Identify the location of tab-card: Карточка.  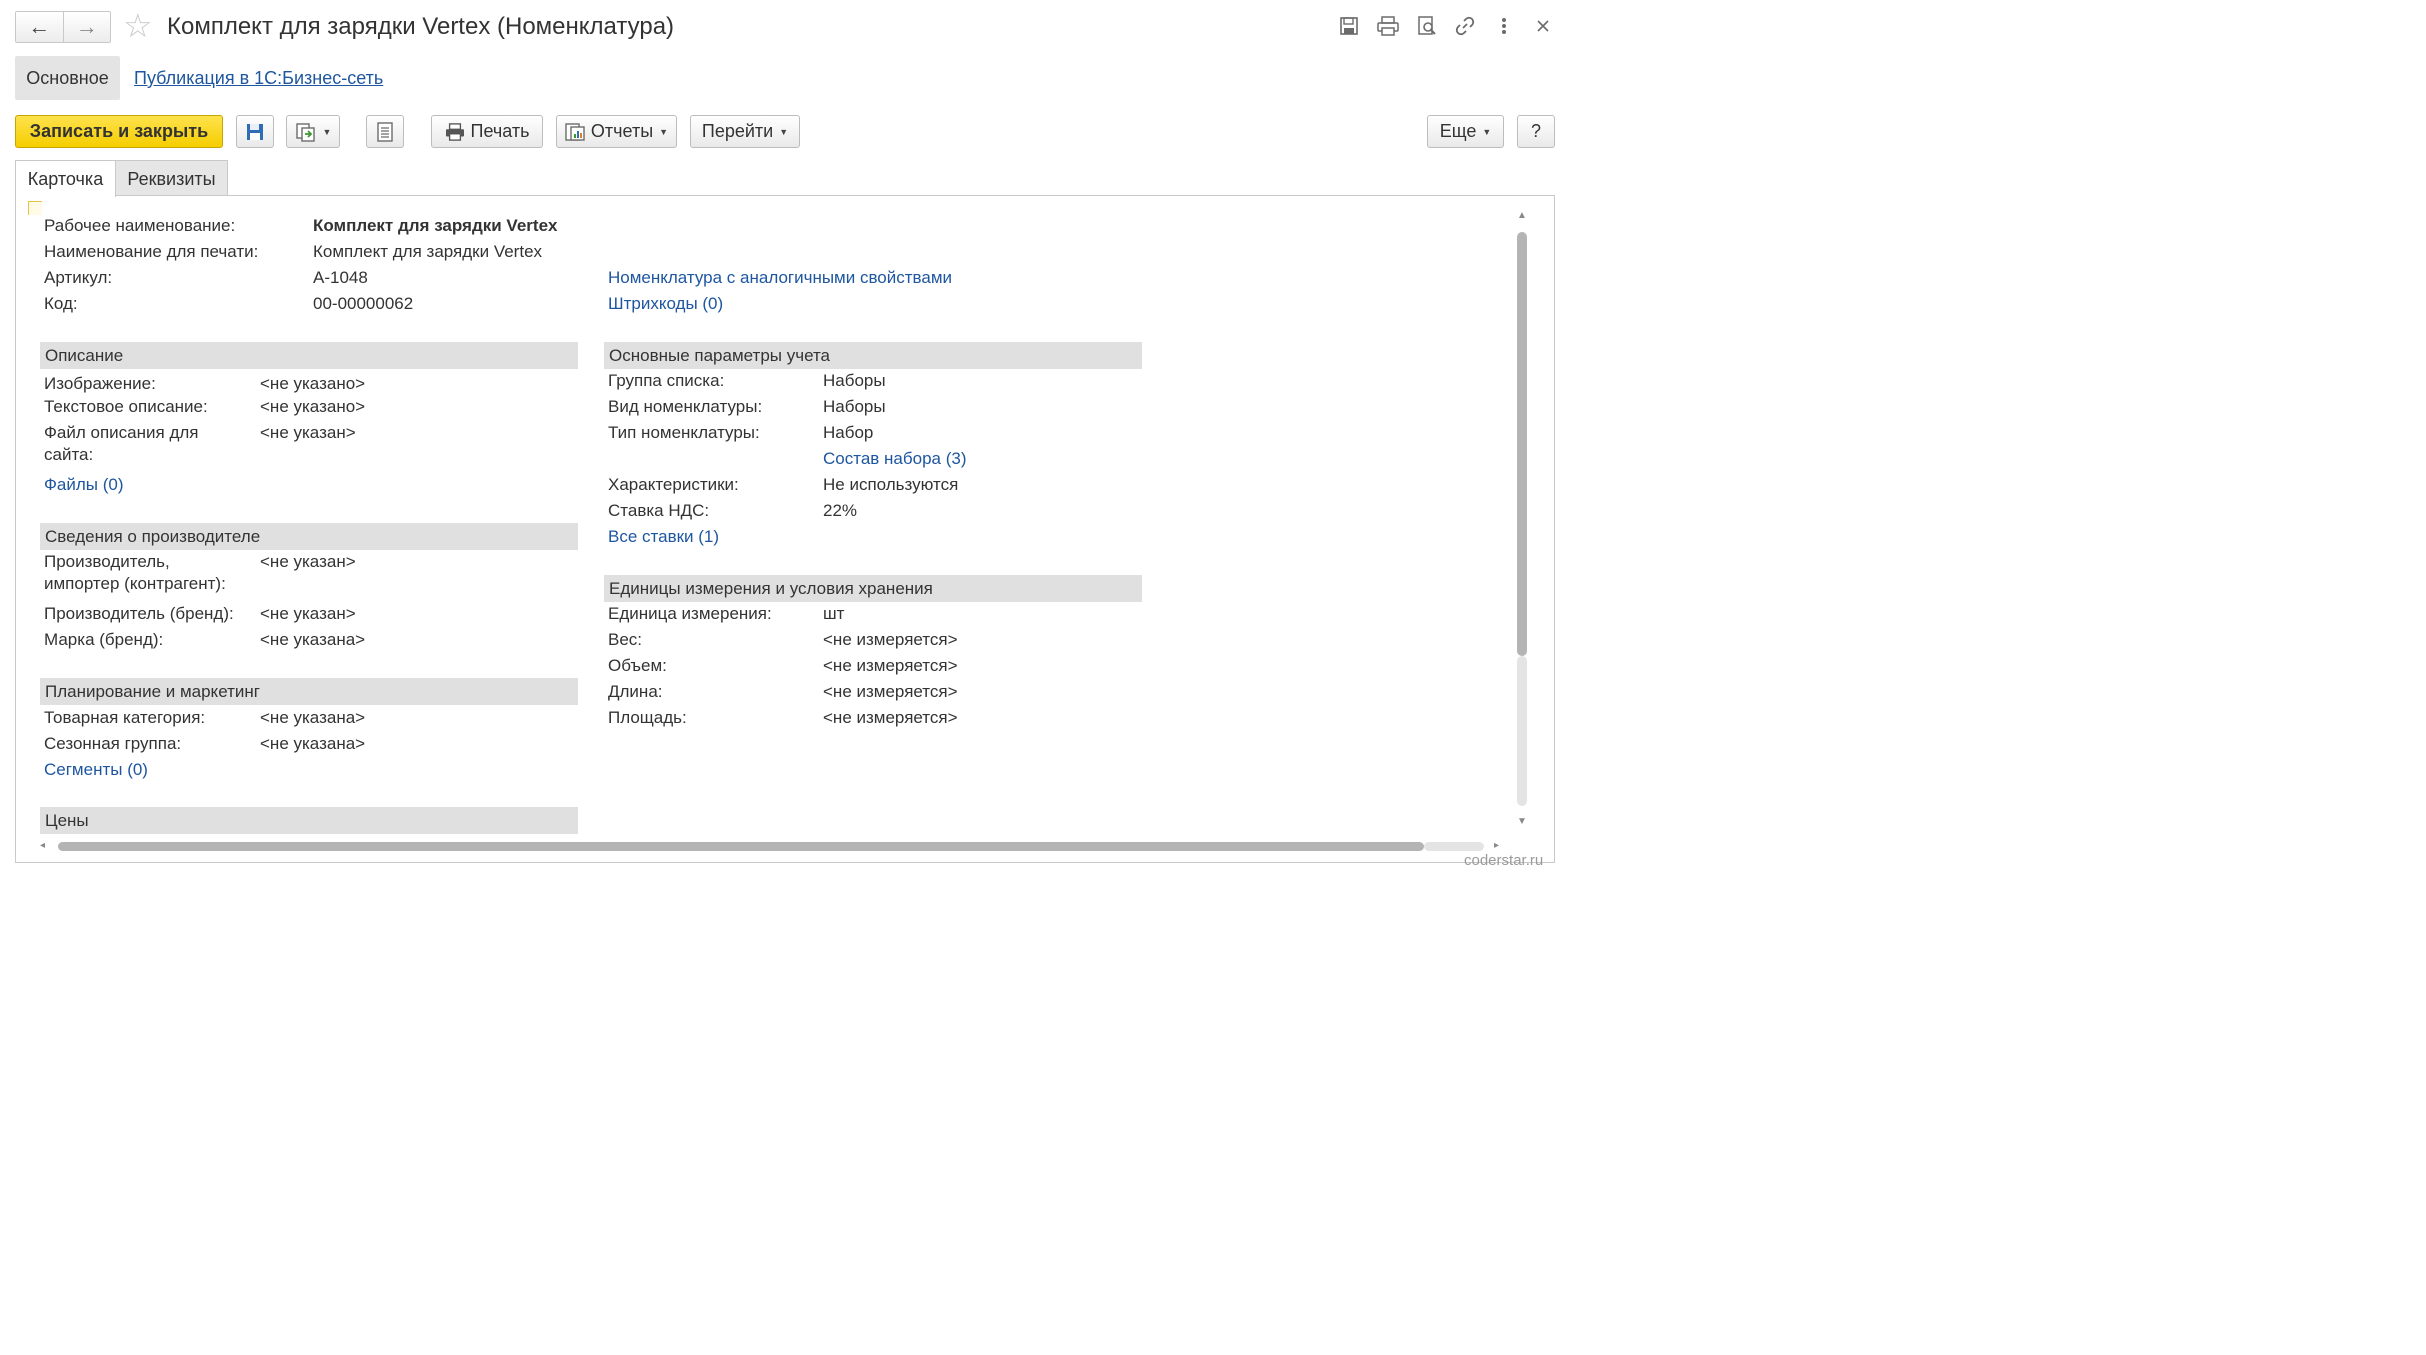
(65, 178).